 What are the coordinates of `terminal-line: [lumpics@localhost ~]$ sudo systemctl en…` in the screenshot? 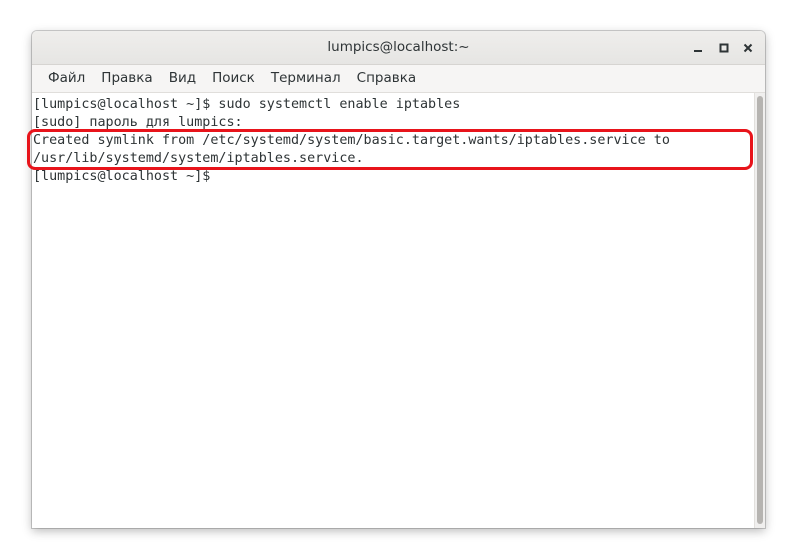 It's located at (247, 104).